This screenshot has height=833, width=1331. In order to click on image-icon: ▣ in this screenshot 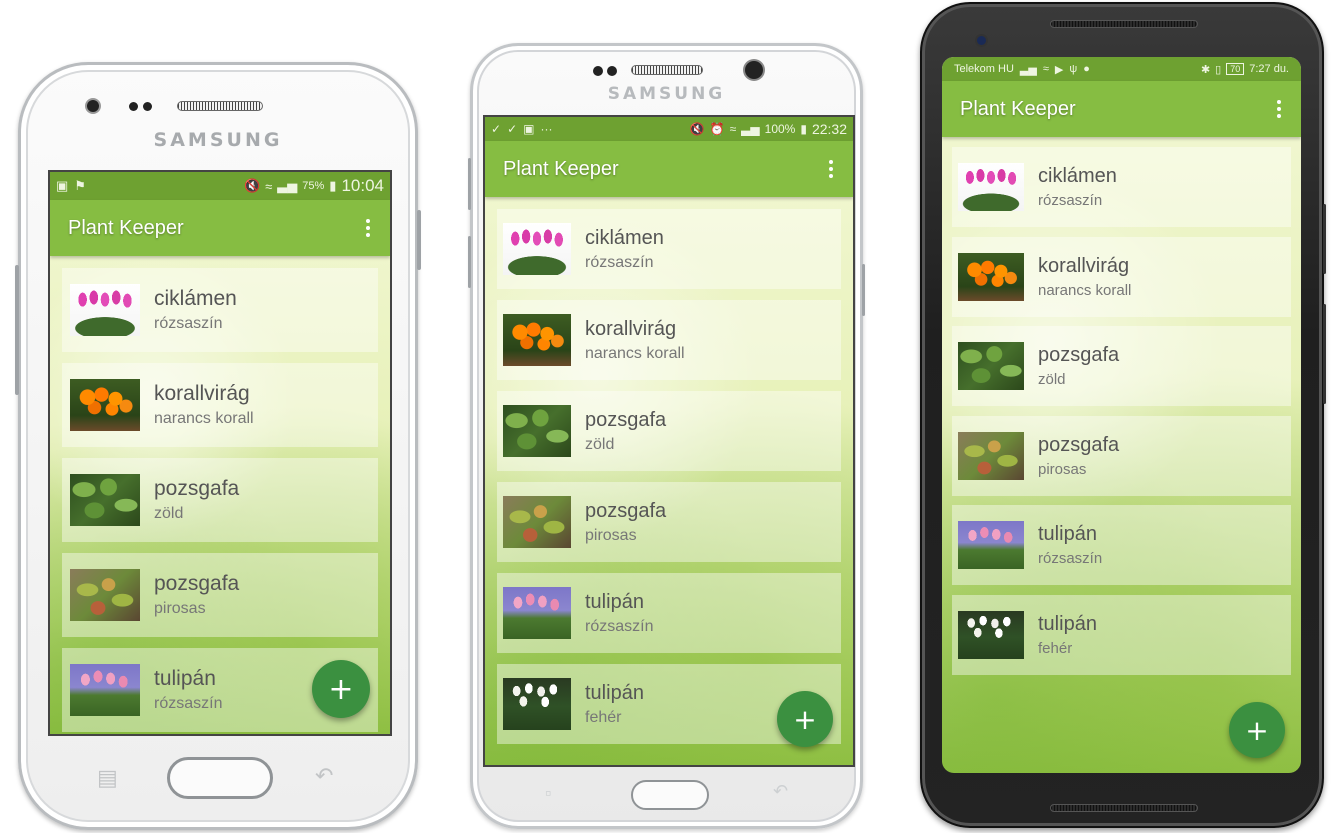, I will do `click(62, 185)`.